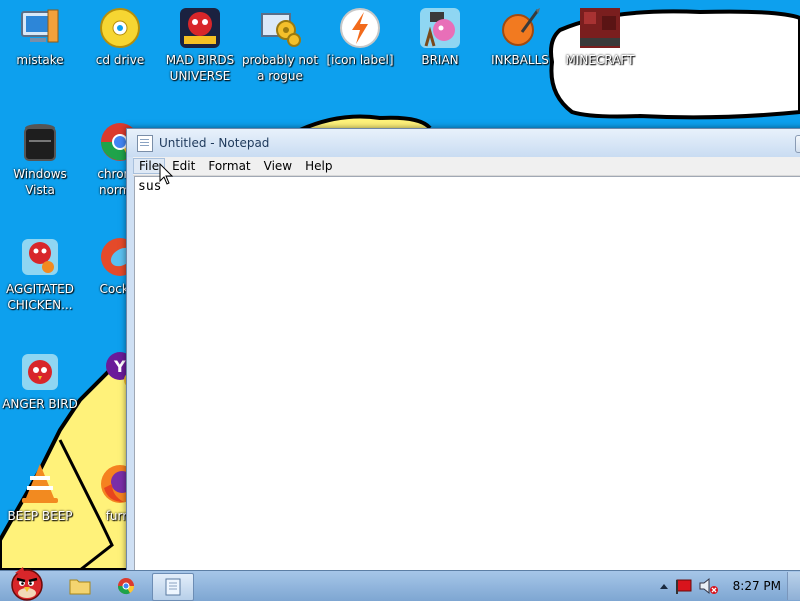 The image size is (800, 601). Describe the element at coordinates (400, 584) in the screenshot. I see `taskbar: 8:27 PM` at that location.